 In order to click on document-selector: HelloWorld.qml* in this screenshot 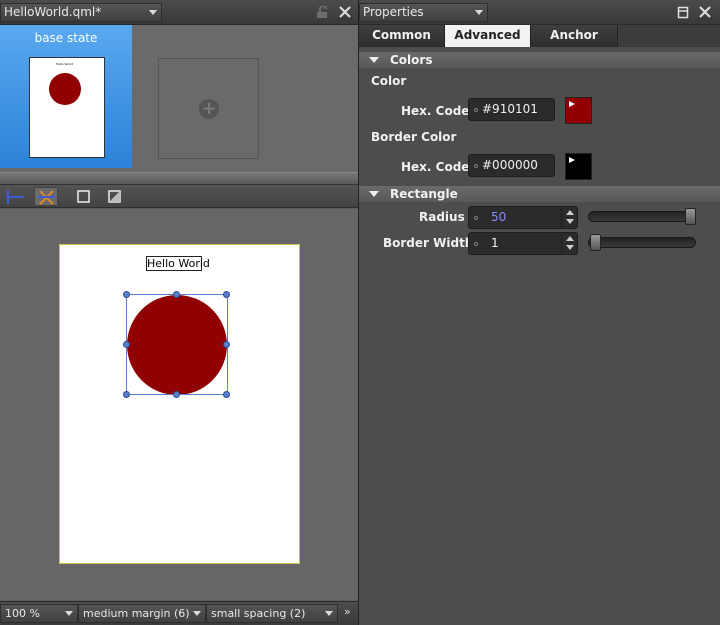, I will do `click(81, 12)`.